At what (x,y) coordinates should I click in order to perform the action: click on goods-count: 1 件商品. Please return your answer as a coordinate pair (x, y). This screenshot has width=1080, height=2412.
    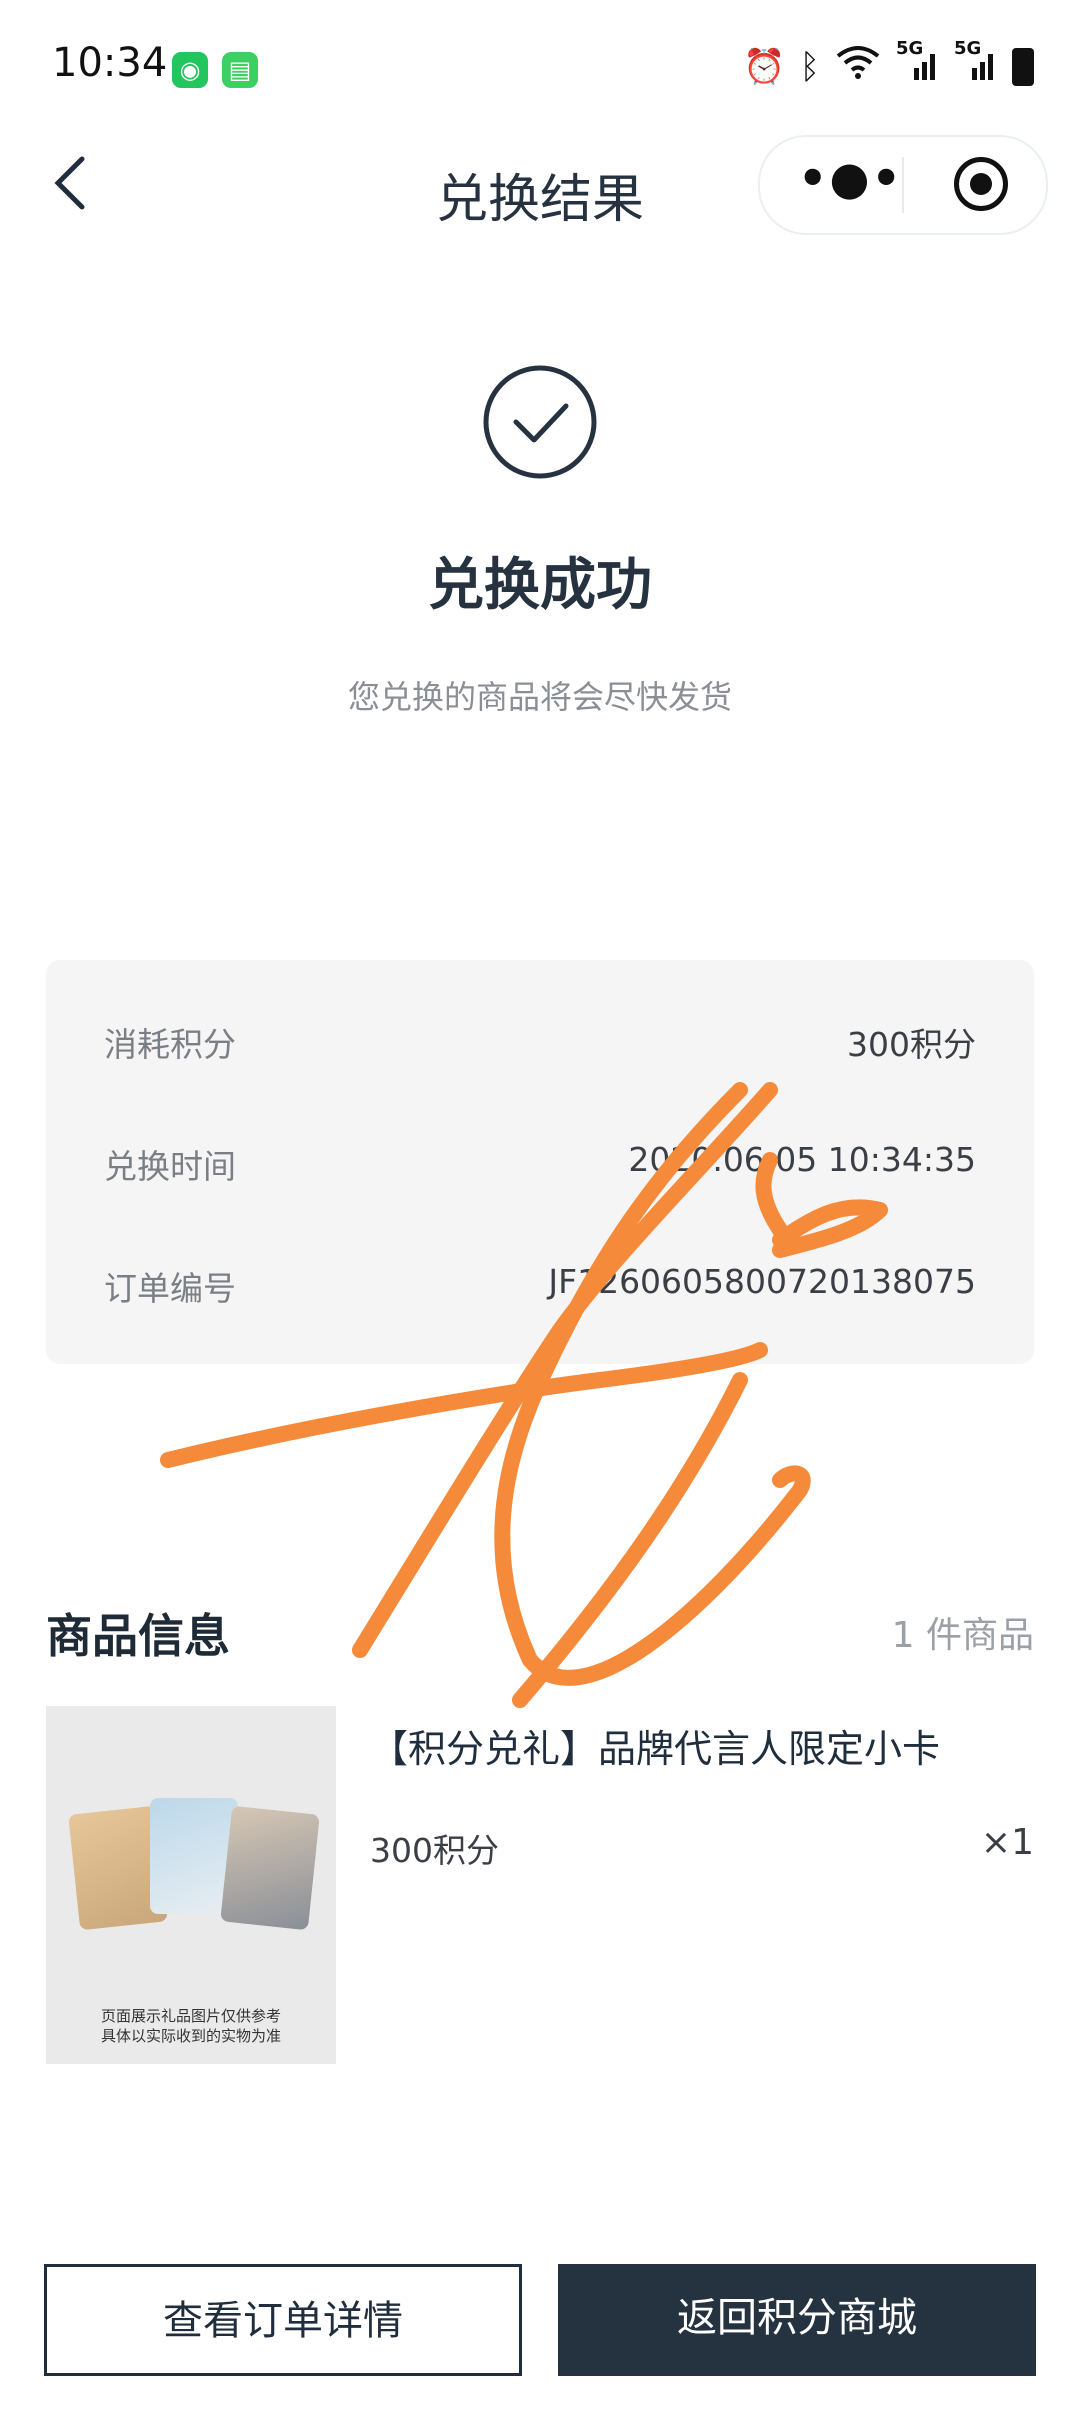
    Looking at the image, I should click on (962, 1635).